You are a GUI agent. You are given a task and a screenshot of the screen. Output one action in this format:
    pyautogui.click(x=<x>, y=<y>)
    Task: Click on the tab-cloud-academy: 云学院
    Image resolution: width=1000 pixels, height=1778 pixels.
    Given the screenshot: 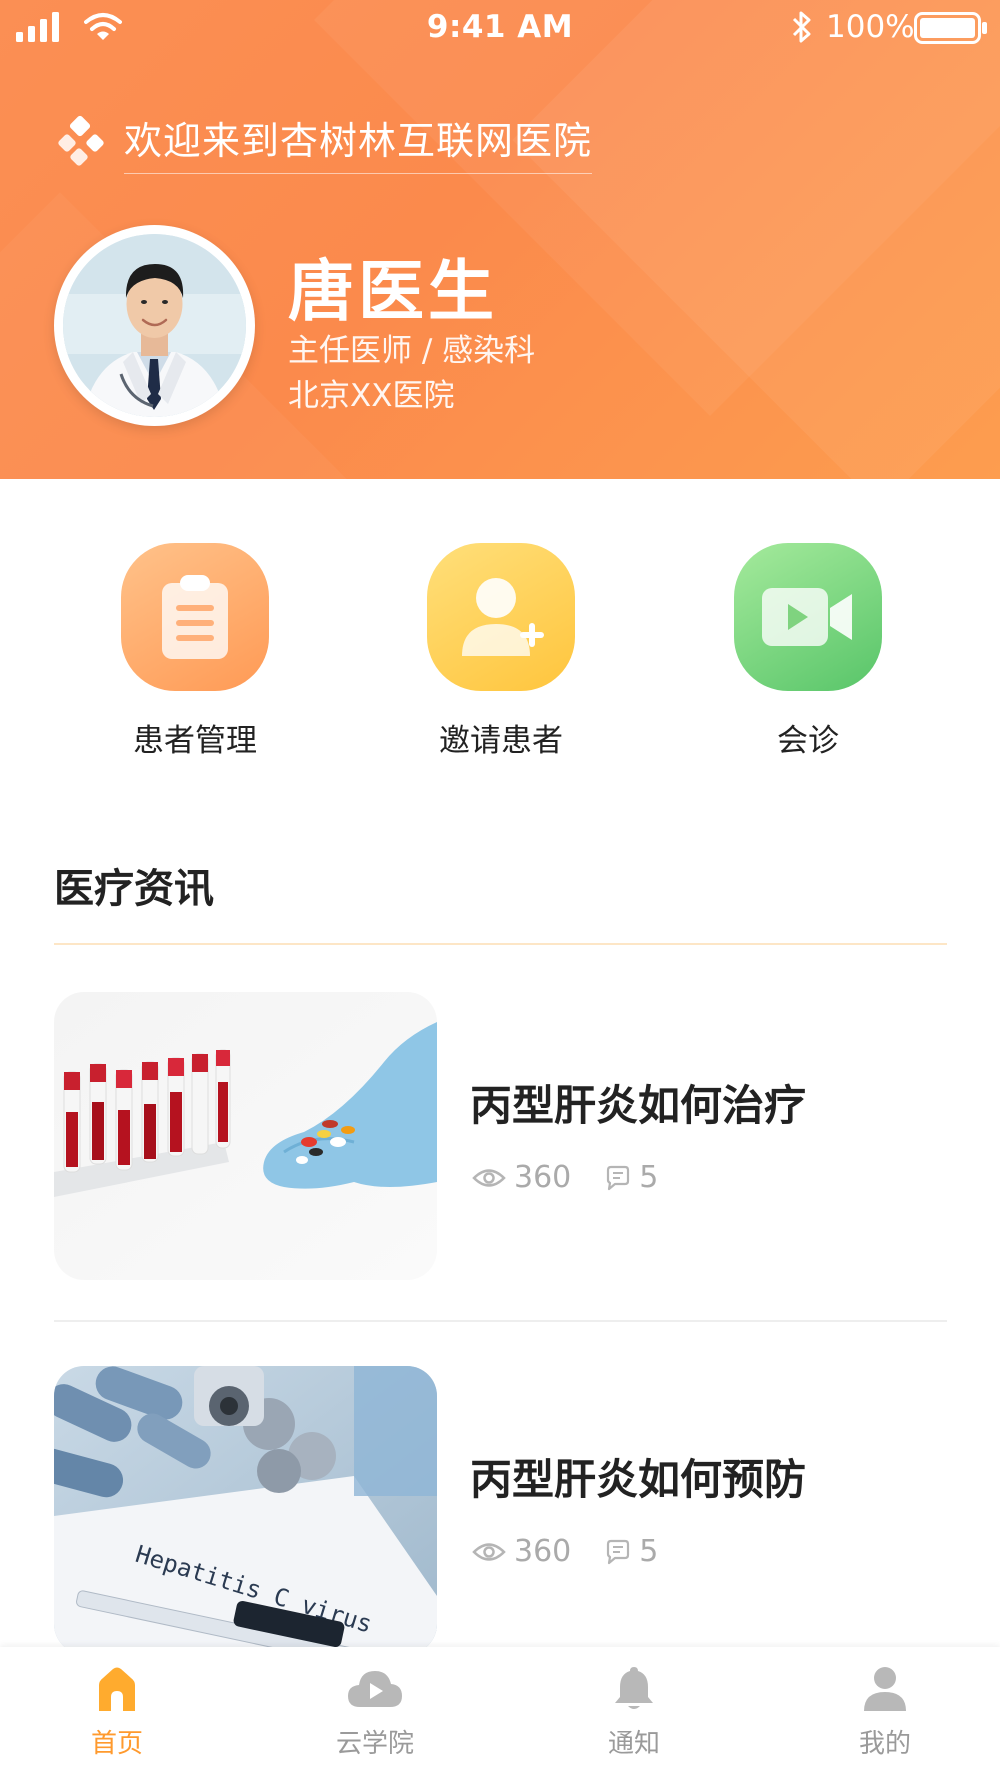 What is the action you would take?
    pyautogui.click(x=375, y=1712)
    